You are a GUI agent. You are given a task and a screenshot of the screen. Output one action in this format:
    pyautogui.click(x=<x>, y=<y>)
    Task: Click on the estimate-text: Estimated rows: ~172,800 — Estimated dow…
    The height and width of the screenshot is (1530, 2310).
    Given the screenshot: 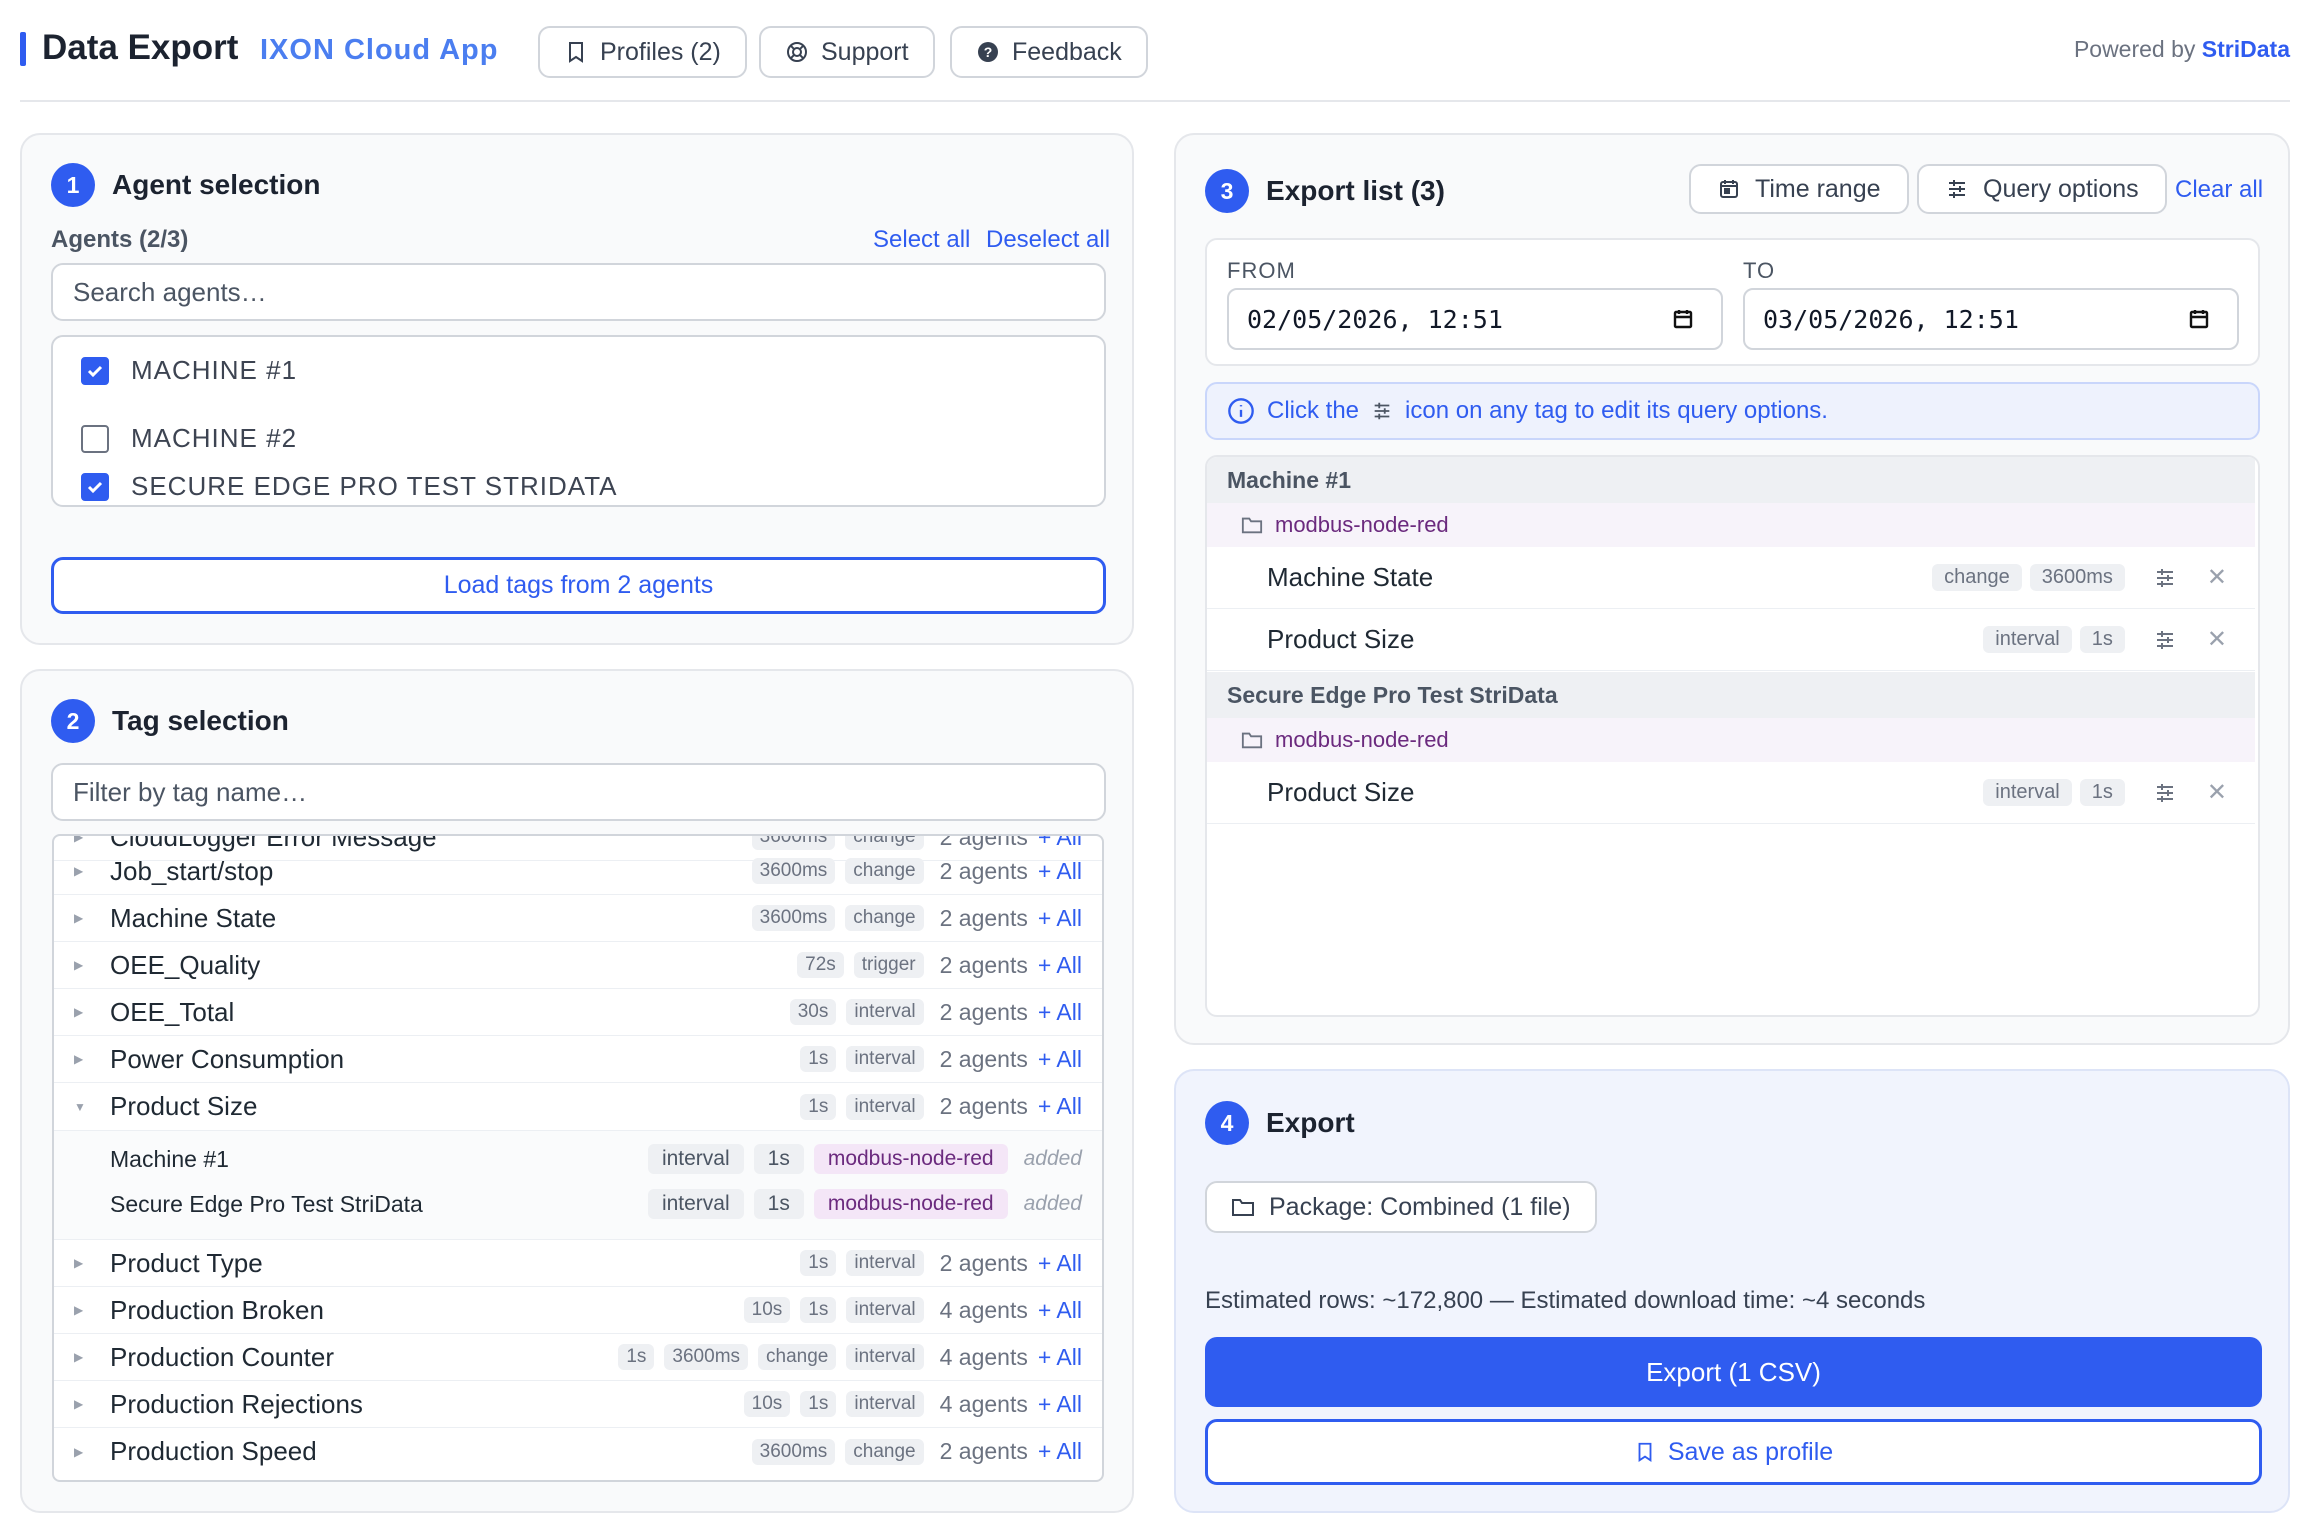 What is the action you would take?
    pyautogui.click(x=1565, y=1300)
    